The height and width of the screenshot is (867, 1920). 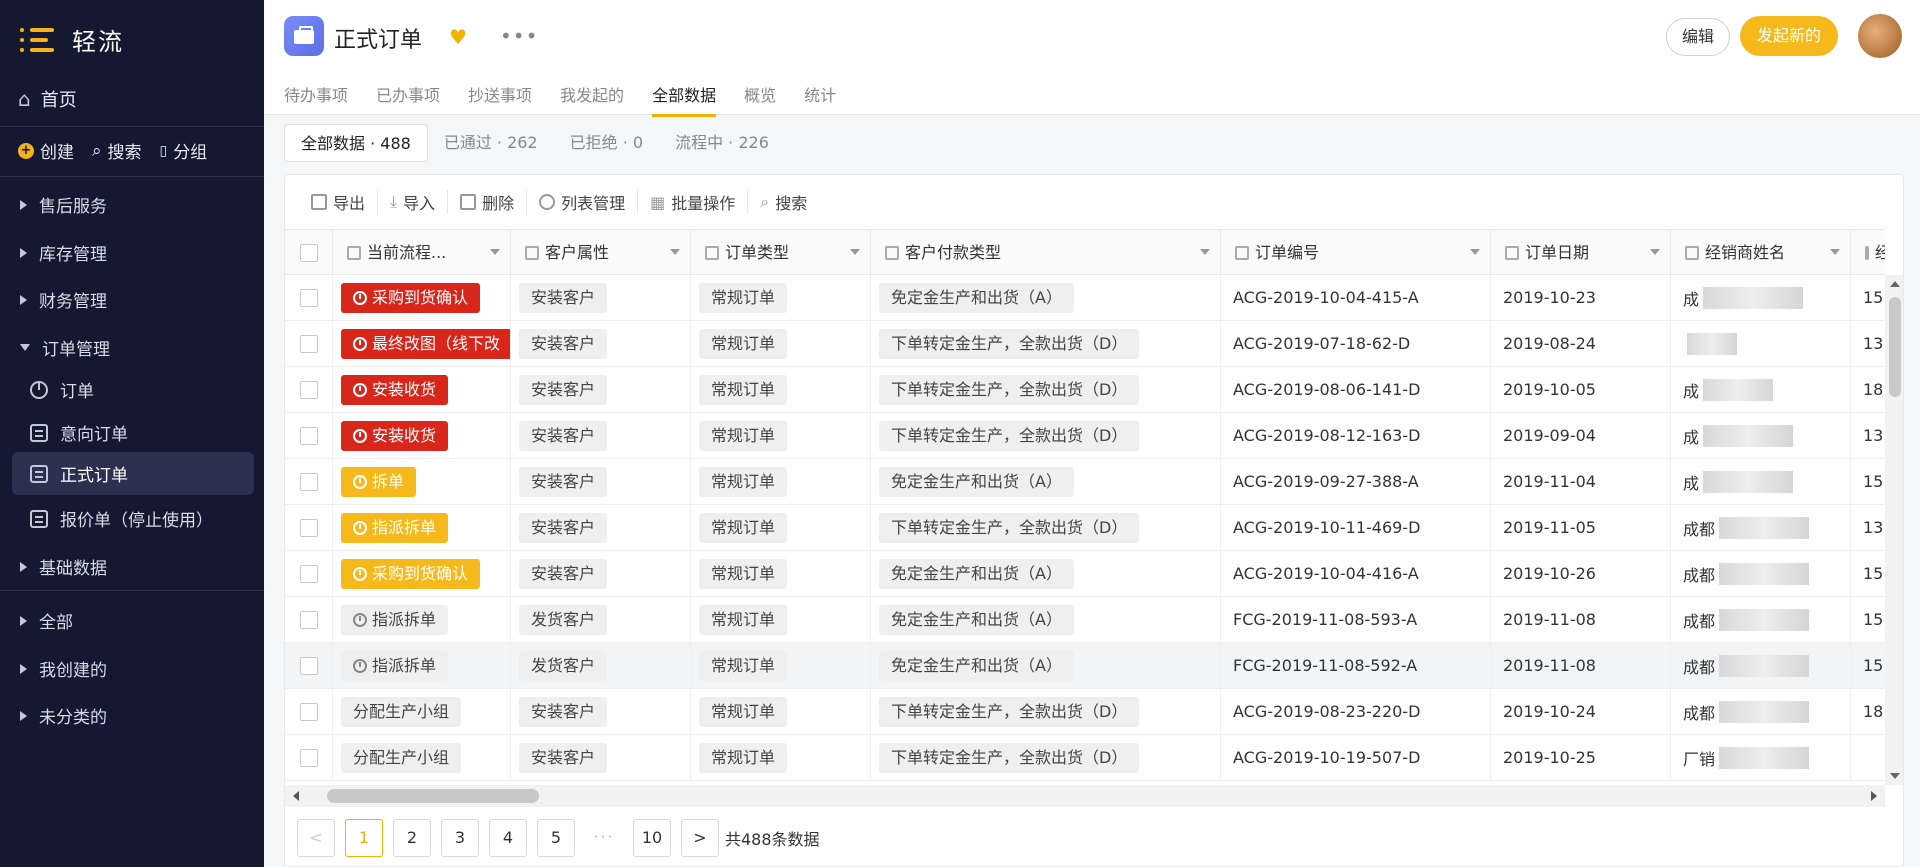 What do you see at coordinates (412, 838) in the screenshot?
I see `page-2-button: 2` at bounding box center [412, 838].